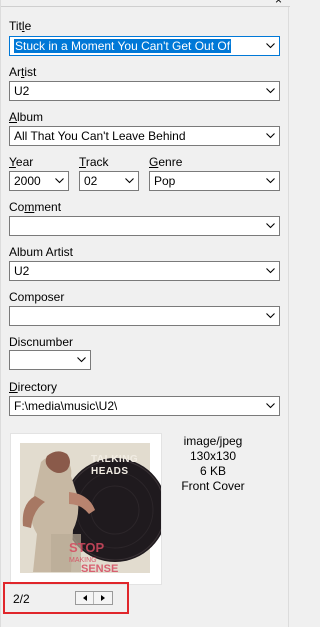  What do you see at coordinates (86, 547) in the screenshot?
I see `cover-text-stop: STOP` at bounding box center [86, 547].